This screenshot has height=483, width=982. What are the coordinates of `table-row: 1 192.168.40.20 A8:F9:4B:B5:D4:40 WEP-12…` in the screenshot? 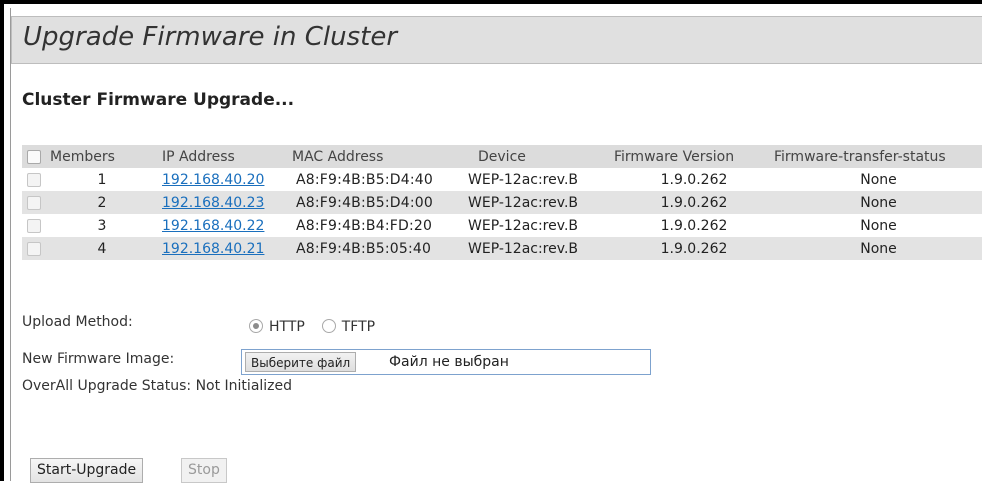 It's located at (502, 179).